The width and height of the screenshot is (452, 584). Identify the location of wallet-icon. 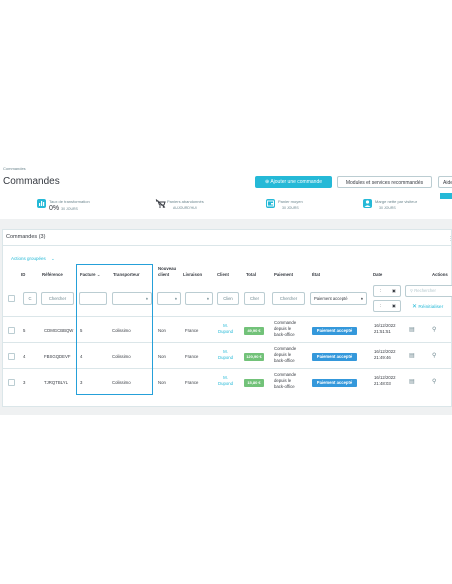
(270, 203).